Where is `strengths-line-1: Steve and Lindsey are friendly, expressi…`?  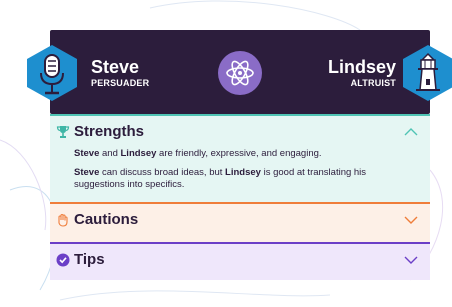
strengths-line-1: Steve and Lindsey are friendly, expressi… is located at coordinates (198, 153).